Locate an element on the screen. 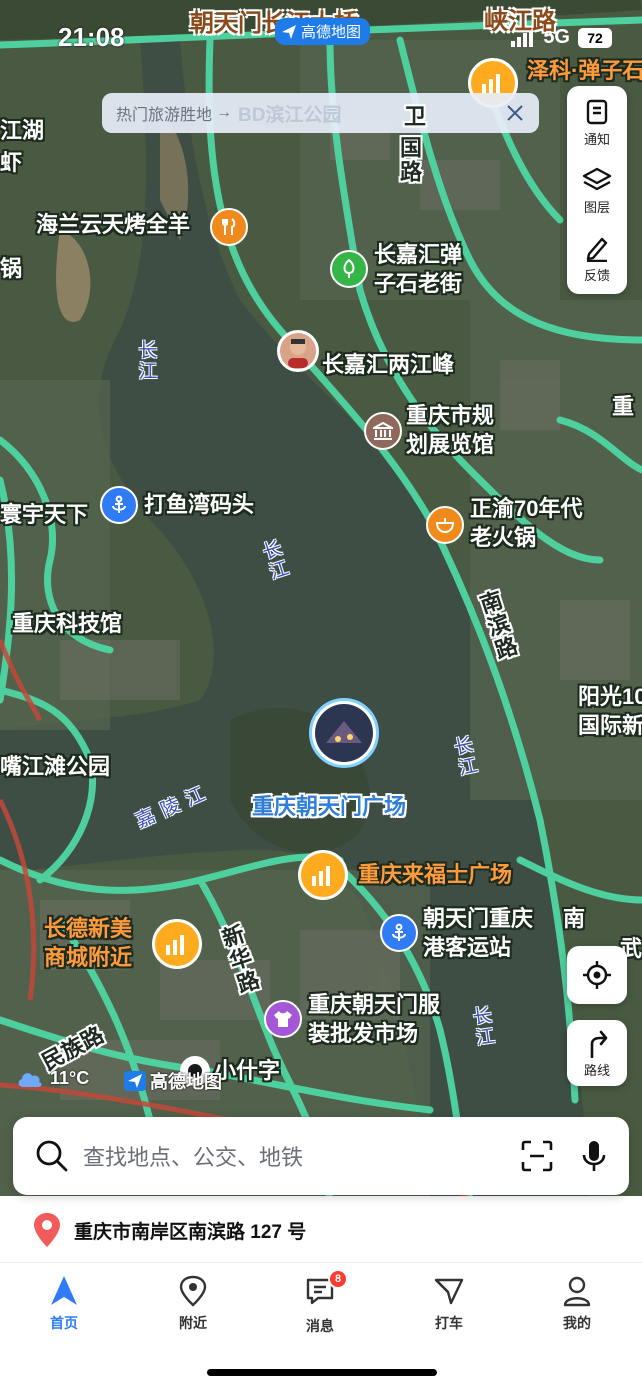  zhengyu-line1: 正渝70年代 is located at coordinates (526, 508).